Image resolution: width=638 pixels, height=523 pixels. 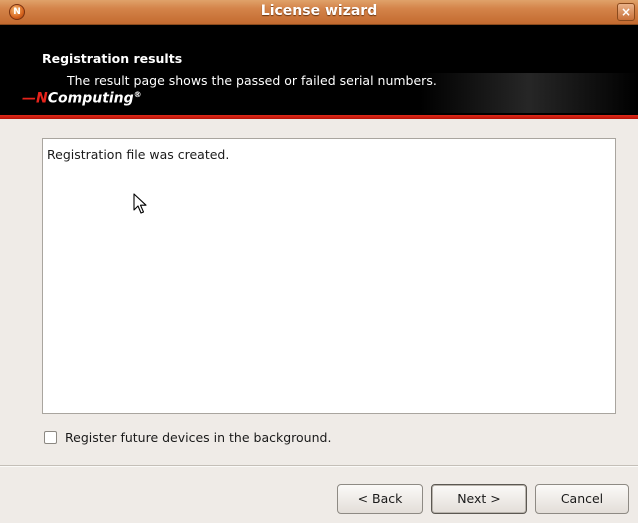 I want to click on cancel-button: Cancel, so click(x=582, y=499).